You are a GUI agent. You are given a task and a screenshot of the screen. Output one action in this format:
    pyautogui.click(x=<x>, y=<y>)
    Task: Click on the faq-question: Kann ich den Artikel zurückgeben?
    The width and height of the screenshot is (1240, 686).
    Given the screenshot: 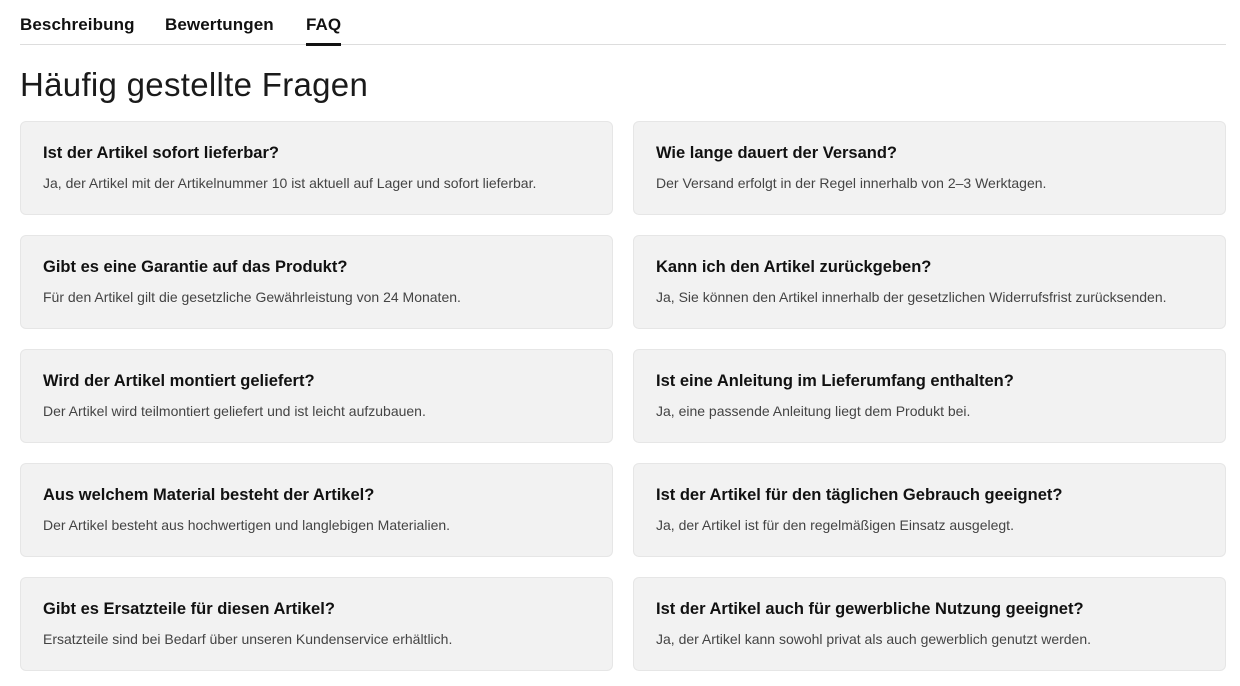 What is the action you would take?
    pyautogui.click(x=794, y=267)
    